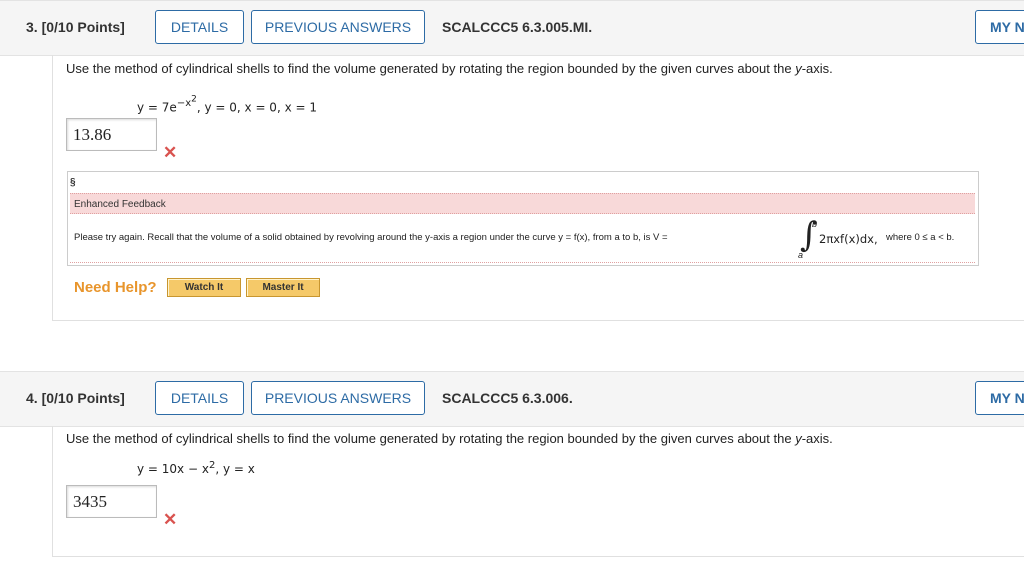 Image resolution: width=1024 pixels, height=568 pixels. What do you see at coordinates (283, 287) in the screenshot?
I see `master-it-button: Master It` at bounding box center [283, 287].